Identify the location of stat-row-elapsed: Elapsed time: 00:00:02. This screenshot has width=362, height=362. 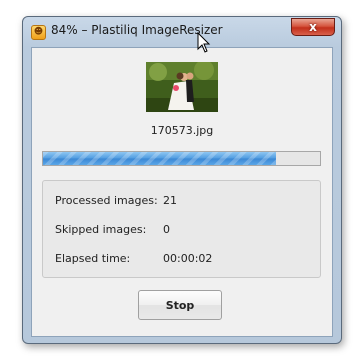
(181, 260).